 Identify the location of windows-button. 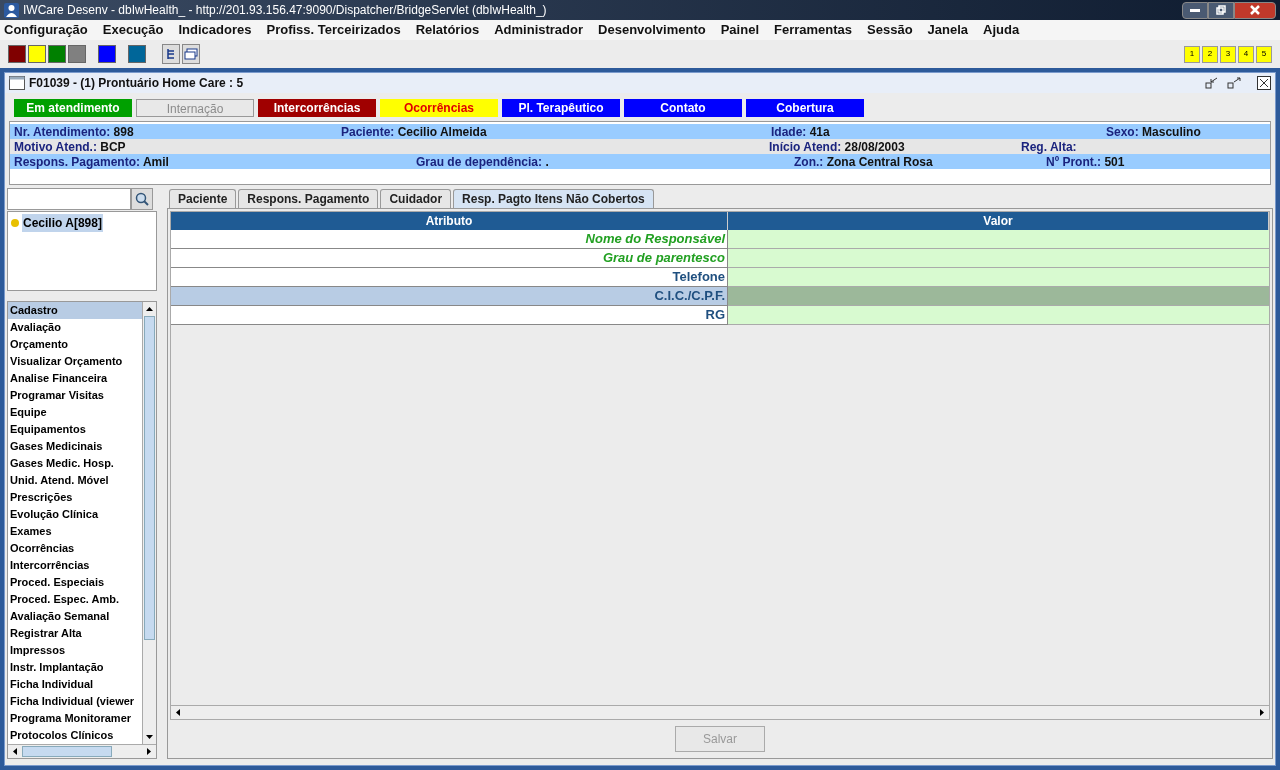
(191, 54).